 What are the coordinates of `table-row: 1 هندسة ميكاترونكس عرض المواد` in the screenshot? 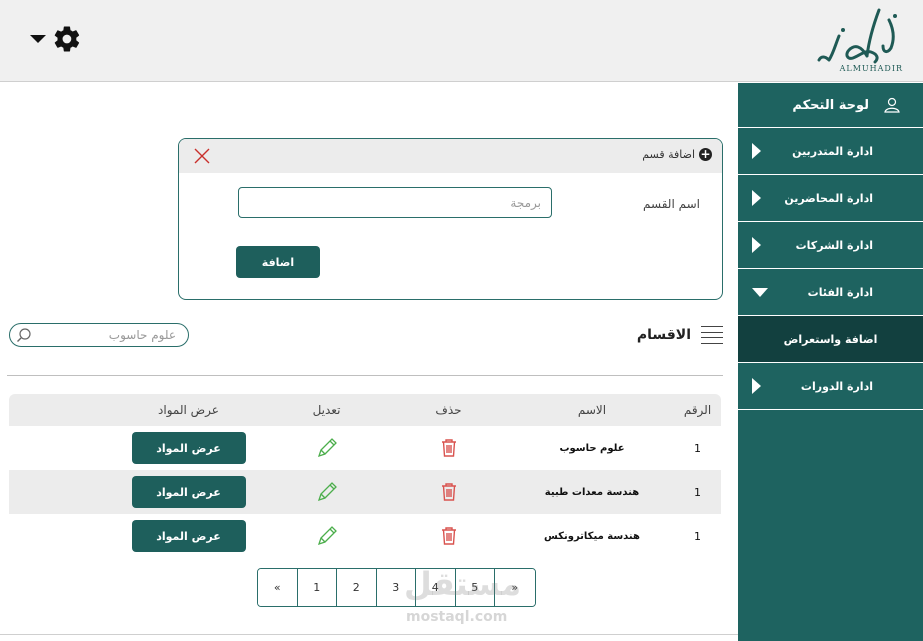 It's located at (365, 536).